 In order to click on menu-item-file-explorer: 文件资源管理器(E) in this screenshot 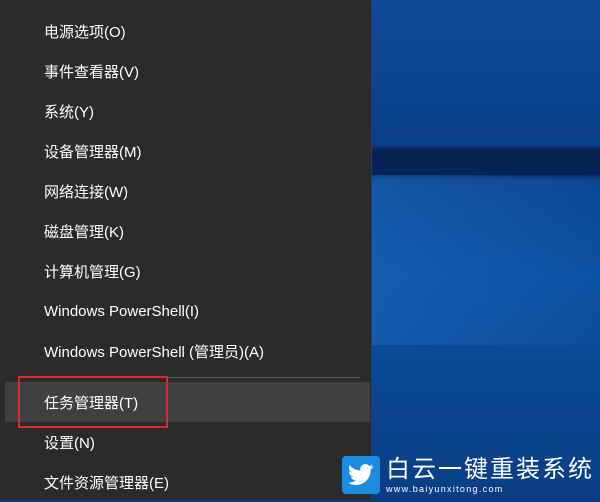, I will do `click(185, 482)`.